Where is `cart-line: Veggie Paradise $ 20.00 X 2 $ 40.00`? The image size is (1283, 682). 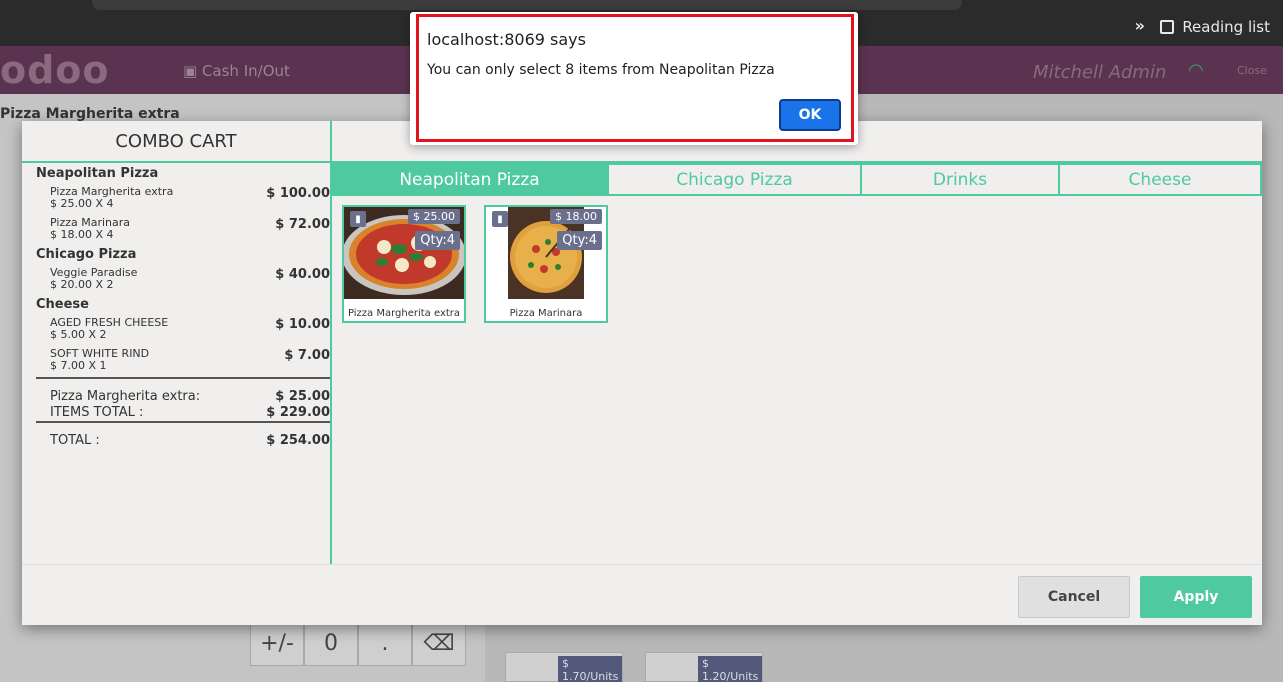 cart-line: Veggie Paradise $ 20.00 X 2 $ 40.00 is located at coordinates (183, 278).